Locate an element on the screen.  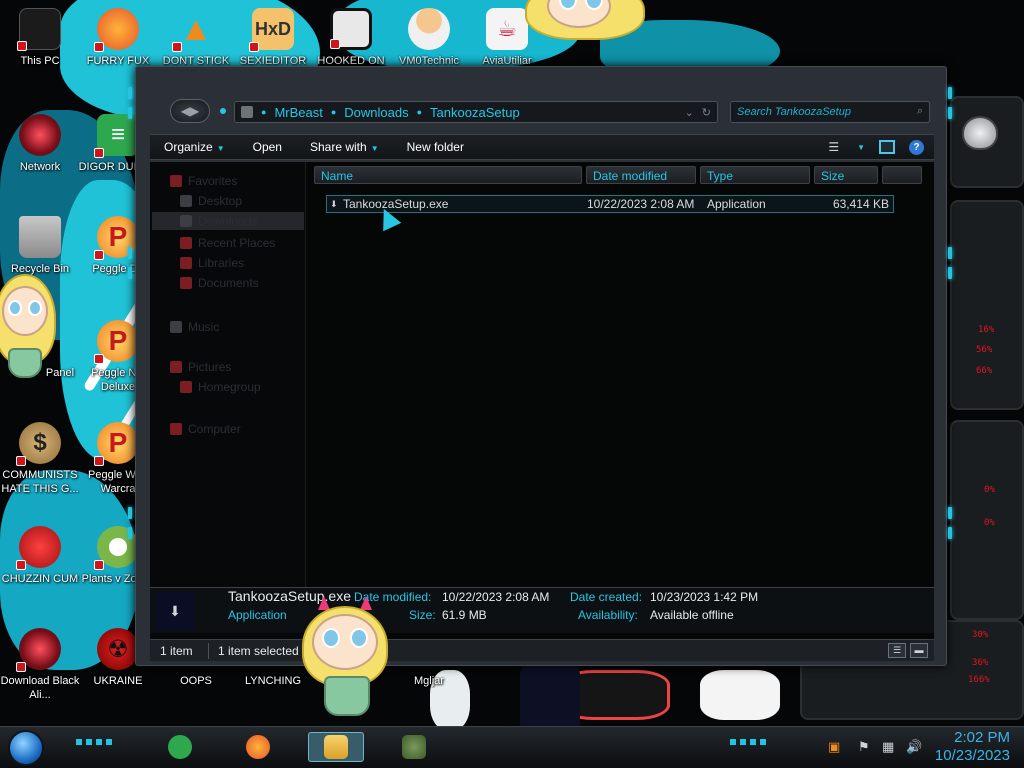
desktop-icon-this-pc: This PC is located at coordinates (40, 38).